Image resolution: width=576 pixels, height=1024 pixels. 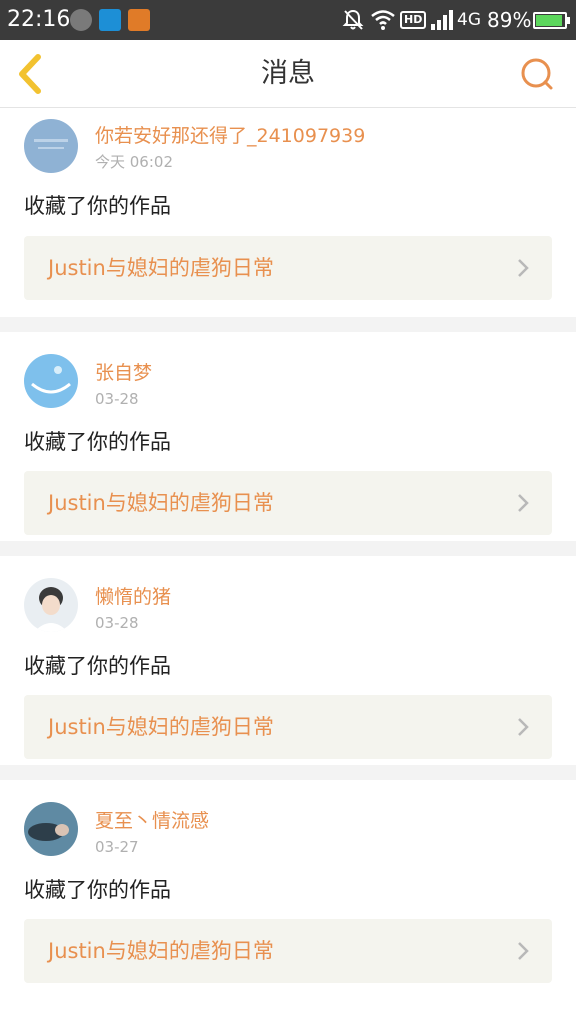 What do you see at coordinates (442, 20) in the screenshot?
I see `signal-icon` at bounding box center [442, 20].